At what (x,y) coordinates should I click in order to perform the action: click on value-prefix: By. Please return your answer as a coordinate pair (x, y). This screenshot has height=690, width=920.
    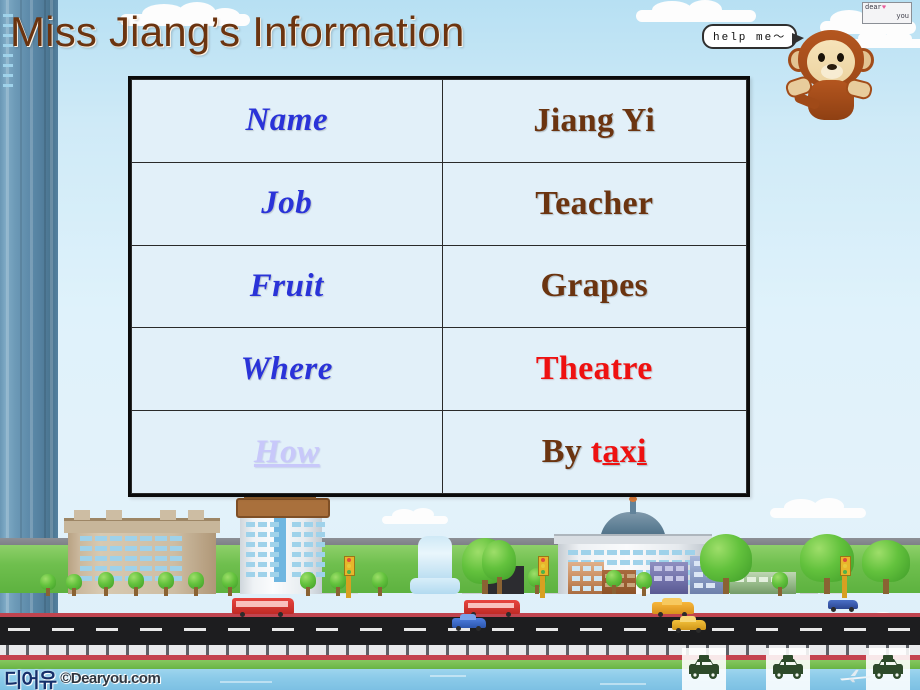
    Looking at the image, I should click on (566, 452).